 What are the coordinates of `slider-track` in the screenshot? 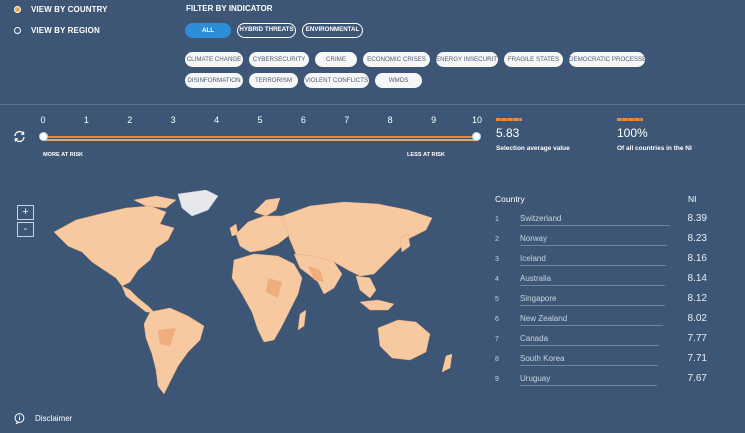 It's located at (260, 137).